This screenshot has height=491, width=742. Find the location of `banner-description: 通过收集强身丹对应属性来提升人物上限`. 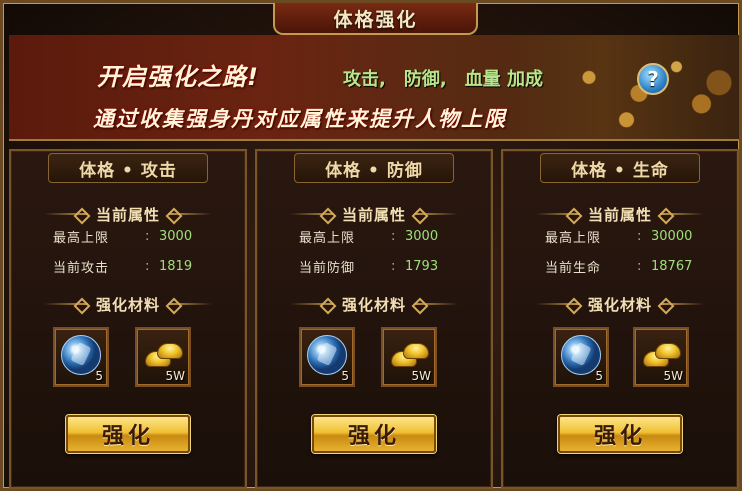

banner-description: 通过收集强身丹对应属性来提升人物上限 is located at coordinates (300, 119).